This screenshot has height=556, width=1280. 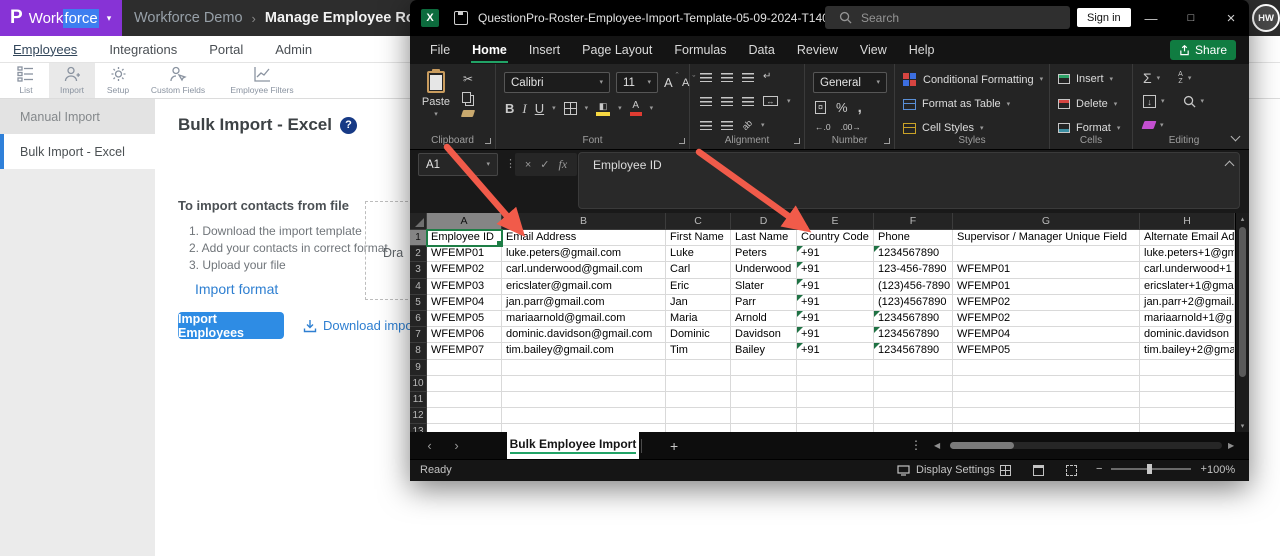 What do you see at coordinates (674, 446) in the screenshot?
I see `new-sheet-button: +` at bounding box center [674, 446].